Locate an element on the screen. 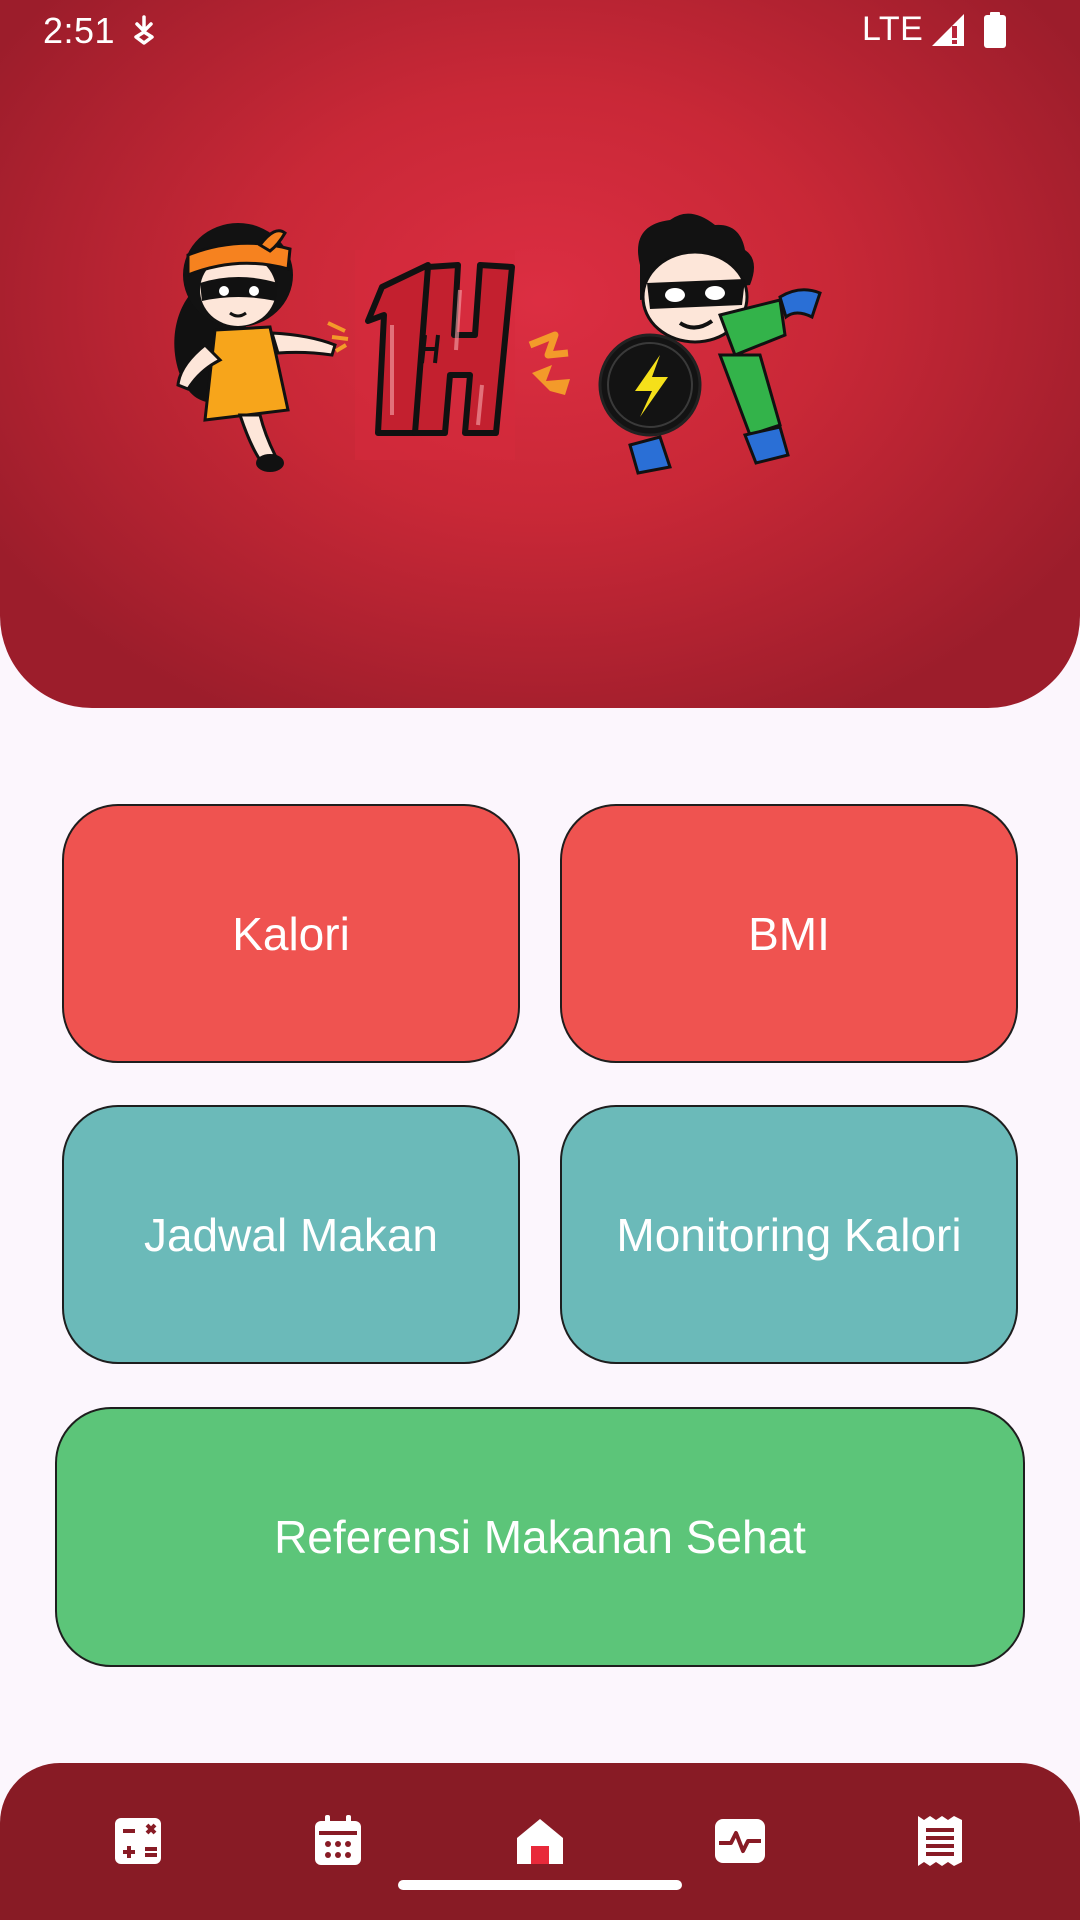  nav-calendar is located at coordinates (338, 1843).